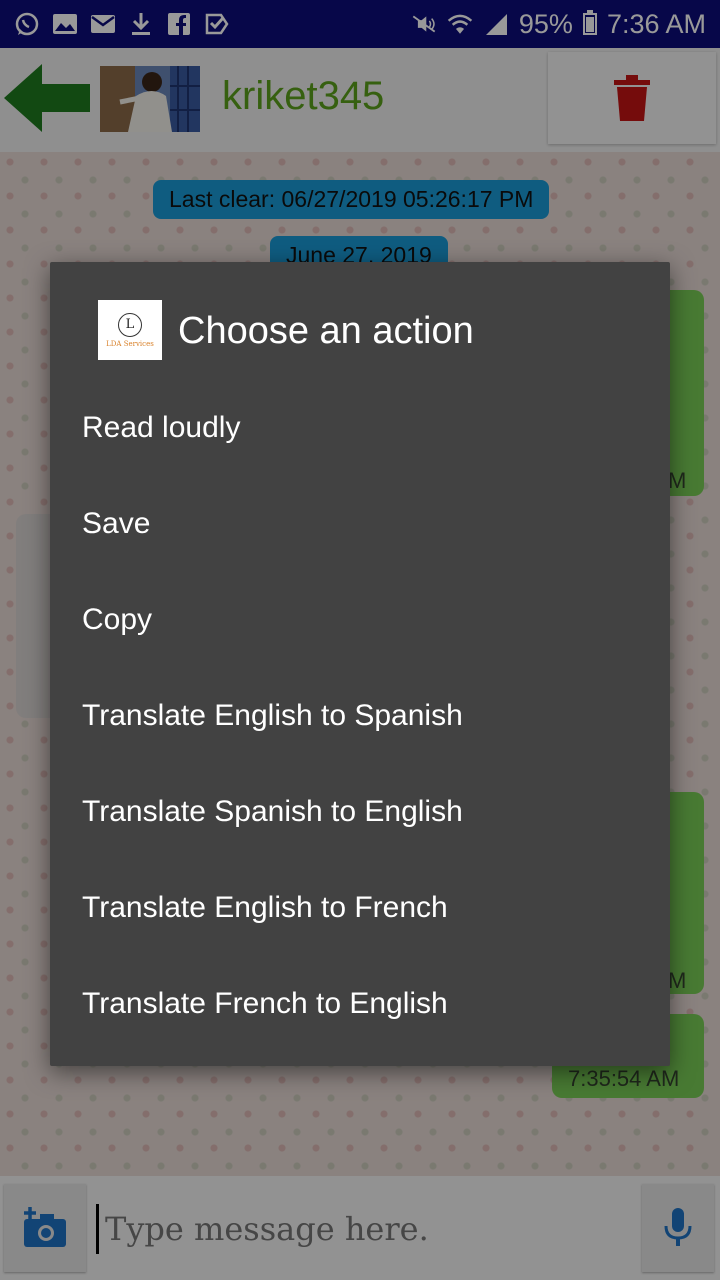  I want to click on app-logo: L LDA Services, so click(130, 330).